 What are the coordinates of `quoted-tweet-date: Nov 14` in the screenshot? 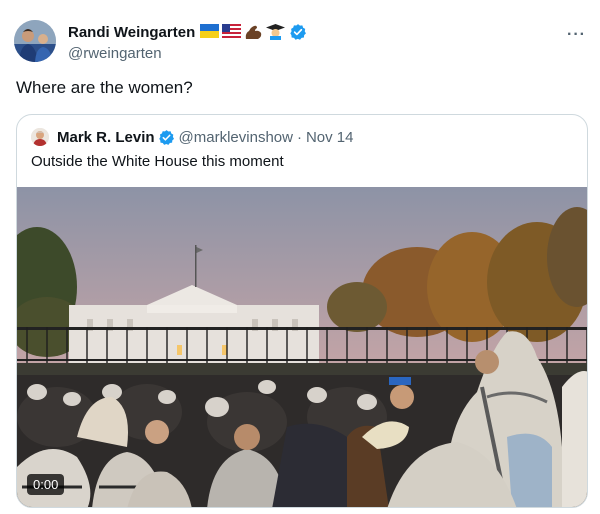 It's located at (330, 137).